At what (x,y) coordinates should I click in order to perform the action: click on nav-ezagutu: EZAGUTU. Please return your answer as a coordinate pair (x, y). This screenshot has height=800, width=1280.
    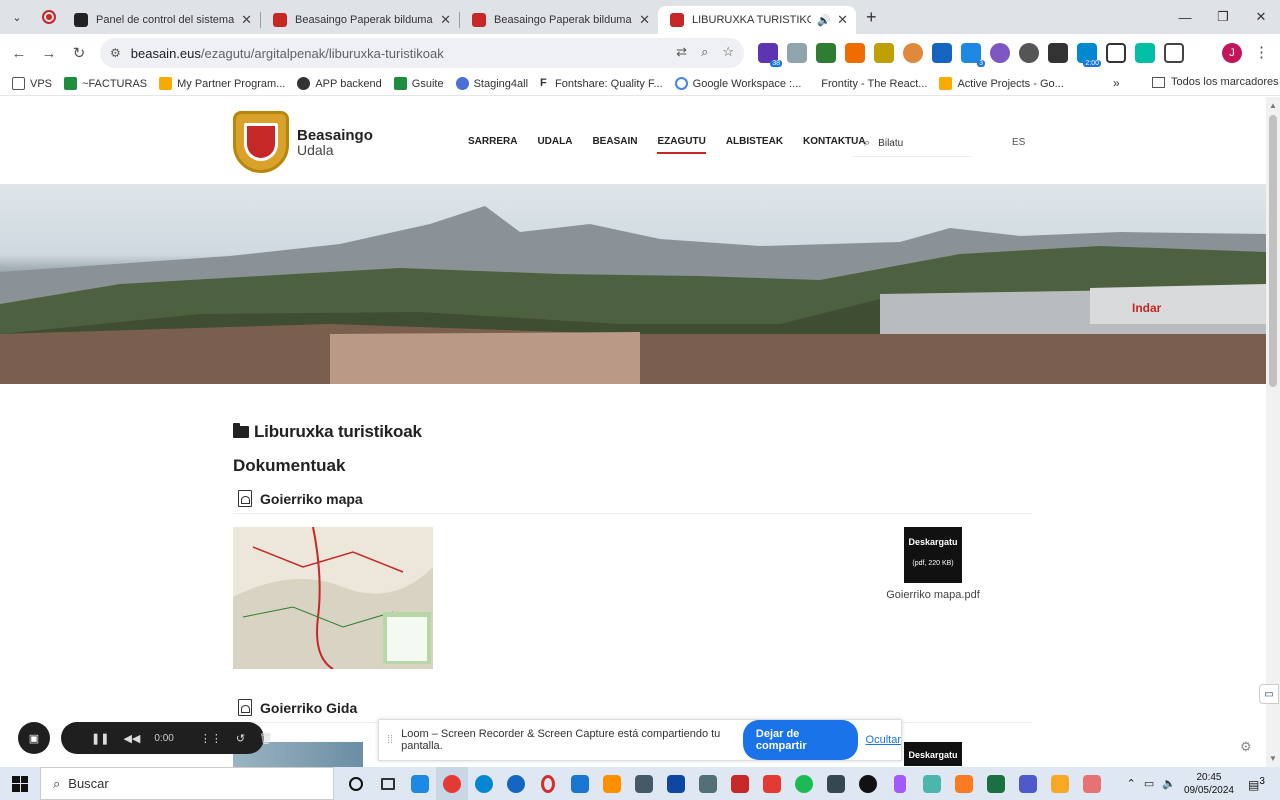
    Looking at the image, I should click on (681, 145).